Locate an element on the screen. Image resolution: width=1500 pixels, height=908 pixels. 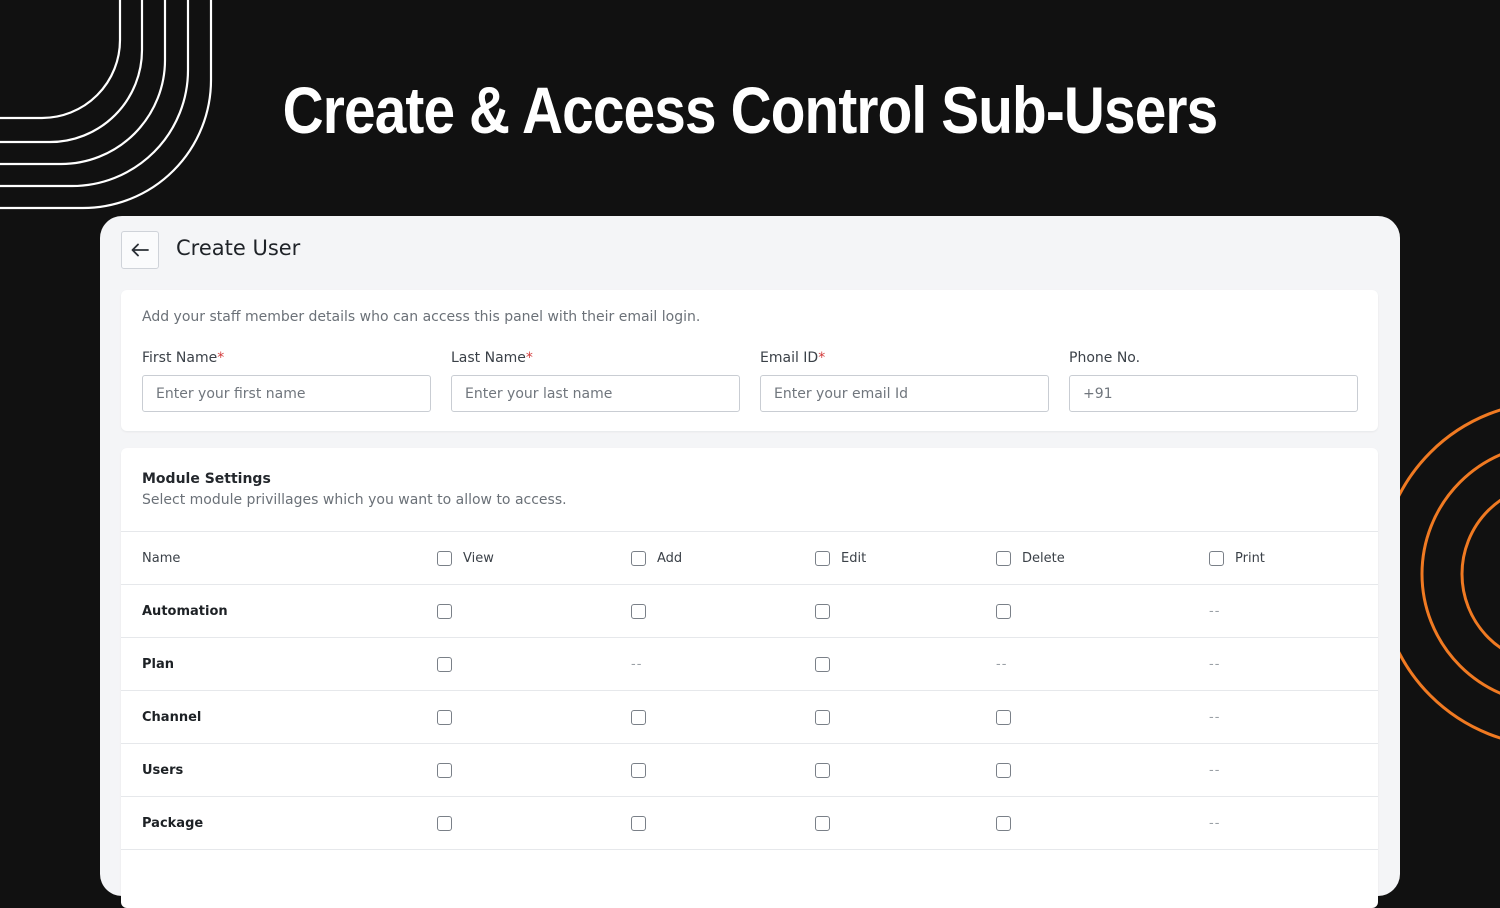
last-name-group: Last Name* is located at coordinates (595, 381).